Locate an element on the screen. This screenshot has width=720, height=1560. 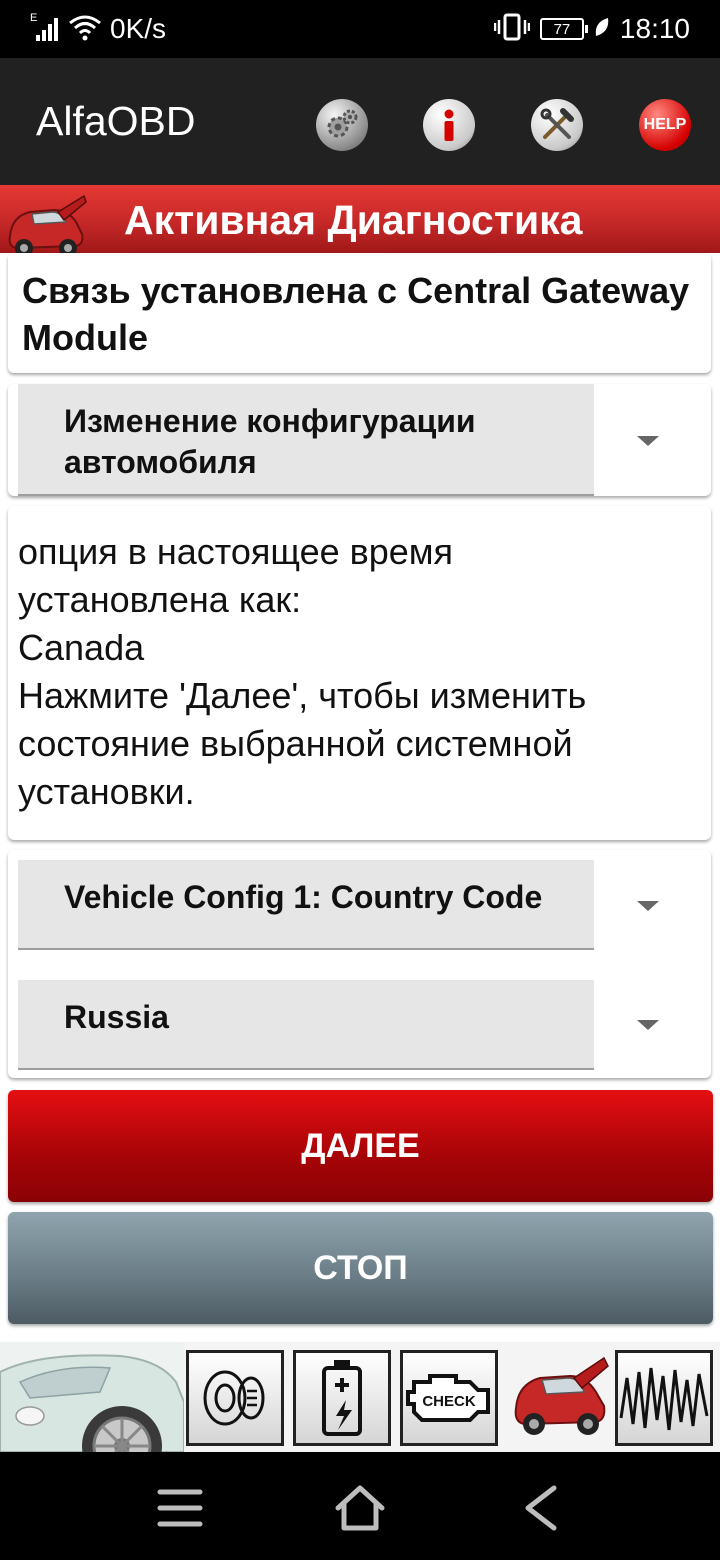
value-select: Russia is located at coordinates (306, 1025).